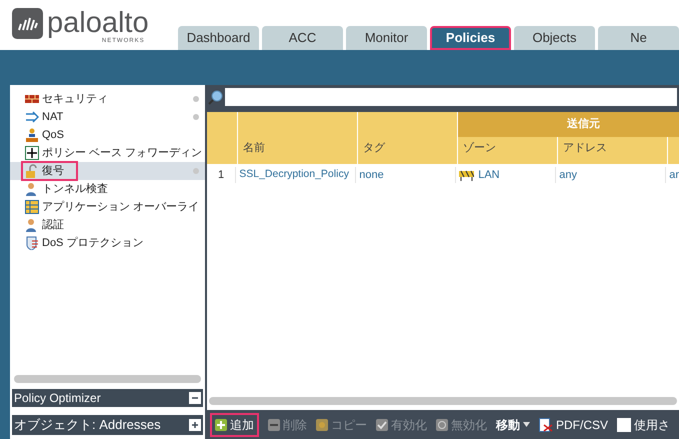 The height and width of the screenshot is (439, 679). What do you see at coordinates (107, 135) in the screenshot?
I see `sidebar-item: QoS` at bounding box center [107, 135].